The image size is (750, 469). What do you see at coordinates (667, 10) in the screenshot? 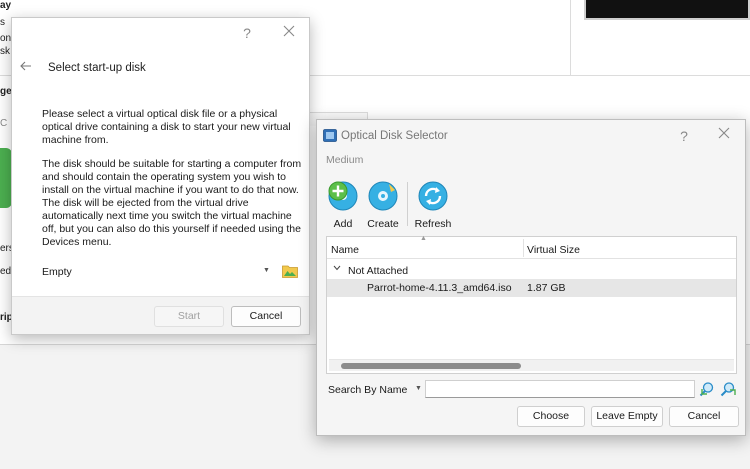
I see `vm-preview-thumbnail` at bounding box center [667, 10].